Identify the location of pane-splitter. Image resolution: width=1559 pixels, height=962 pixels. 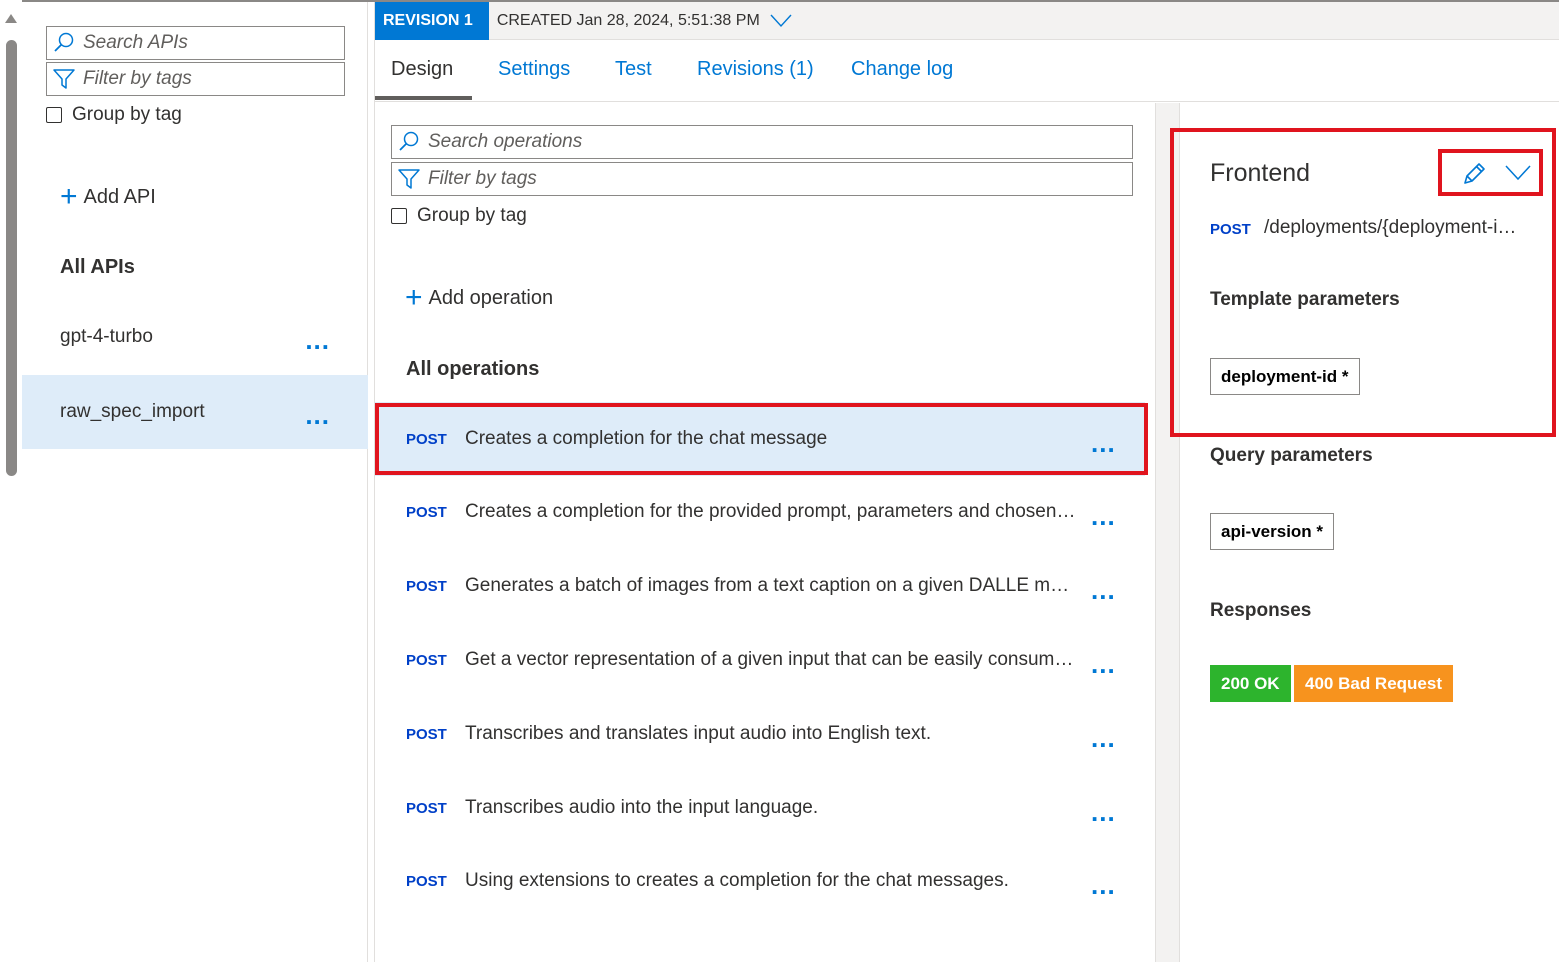
(1168, 532).